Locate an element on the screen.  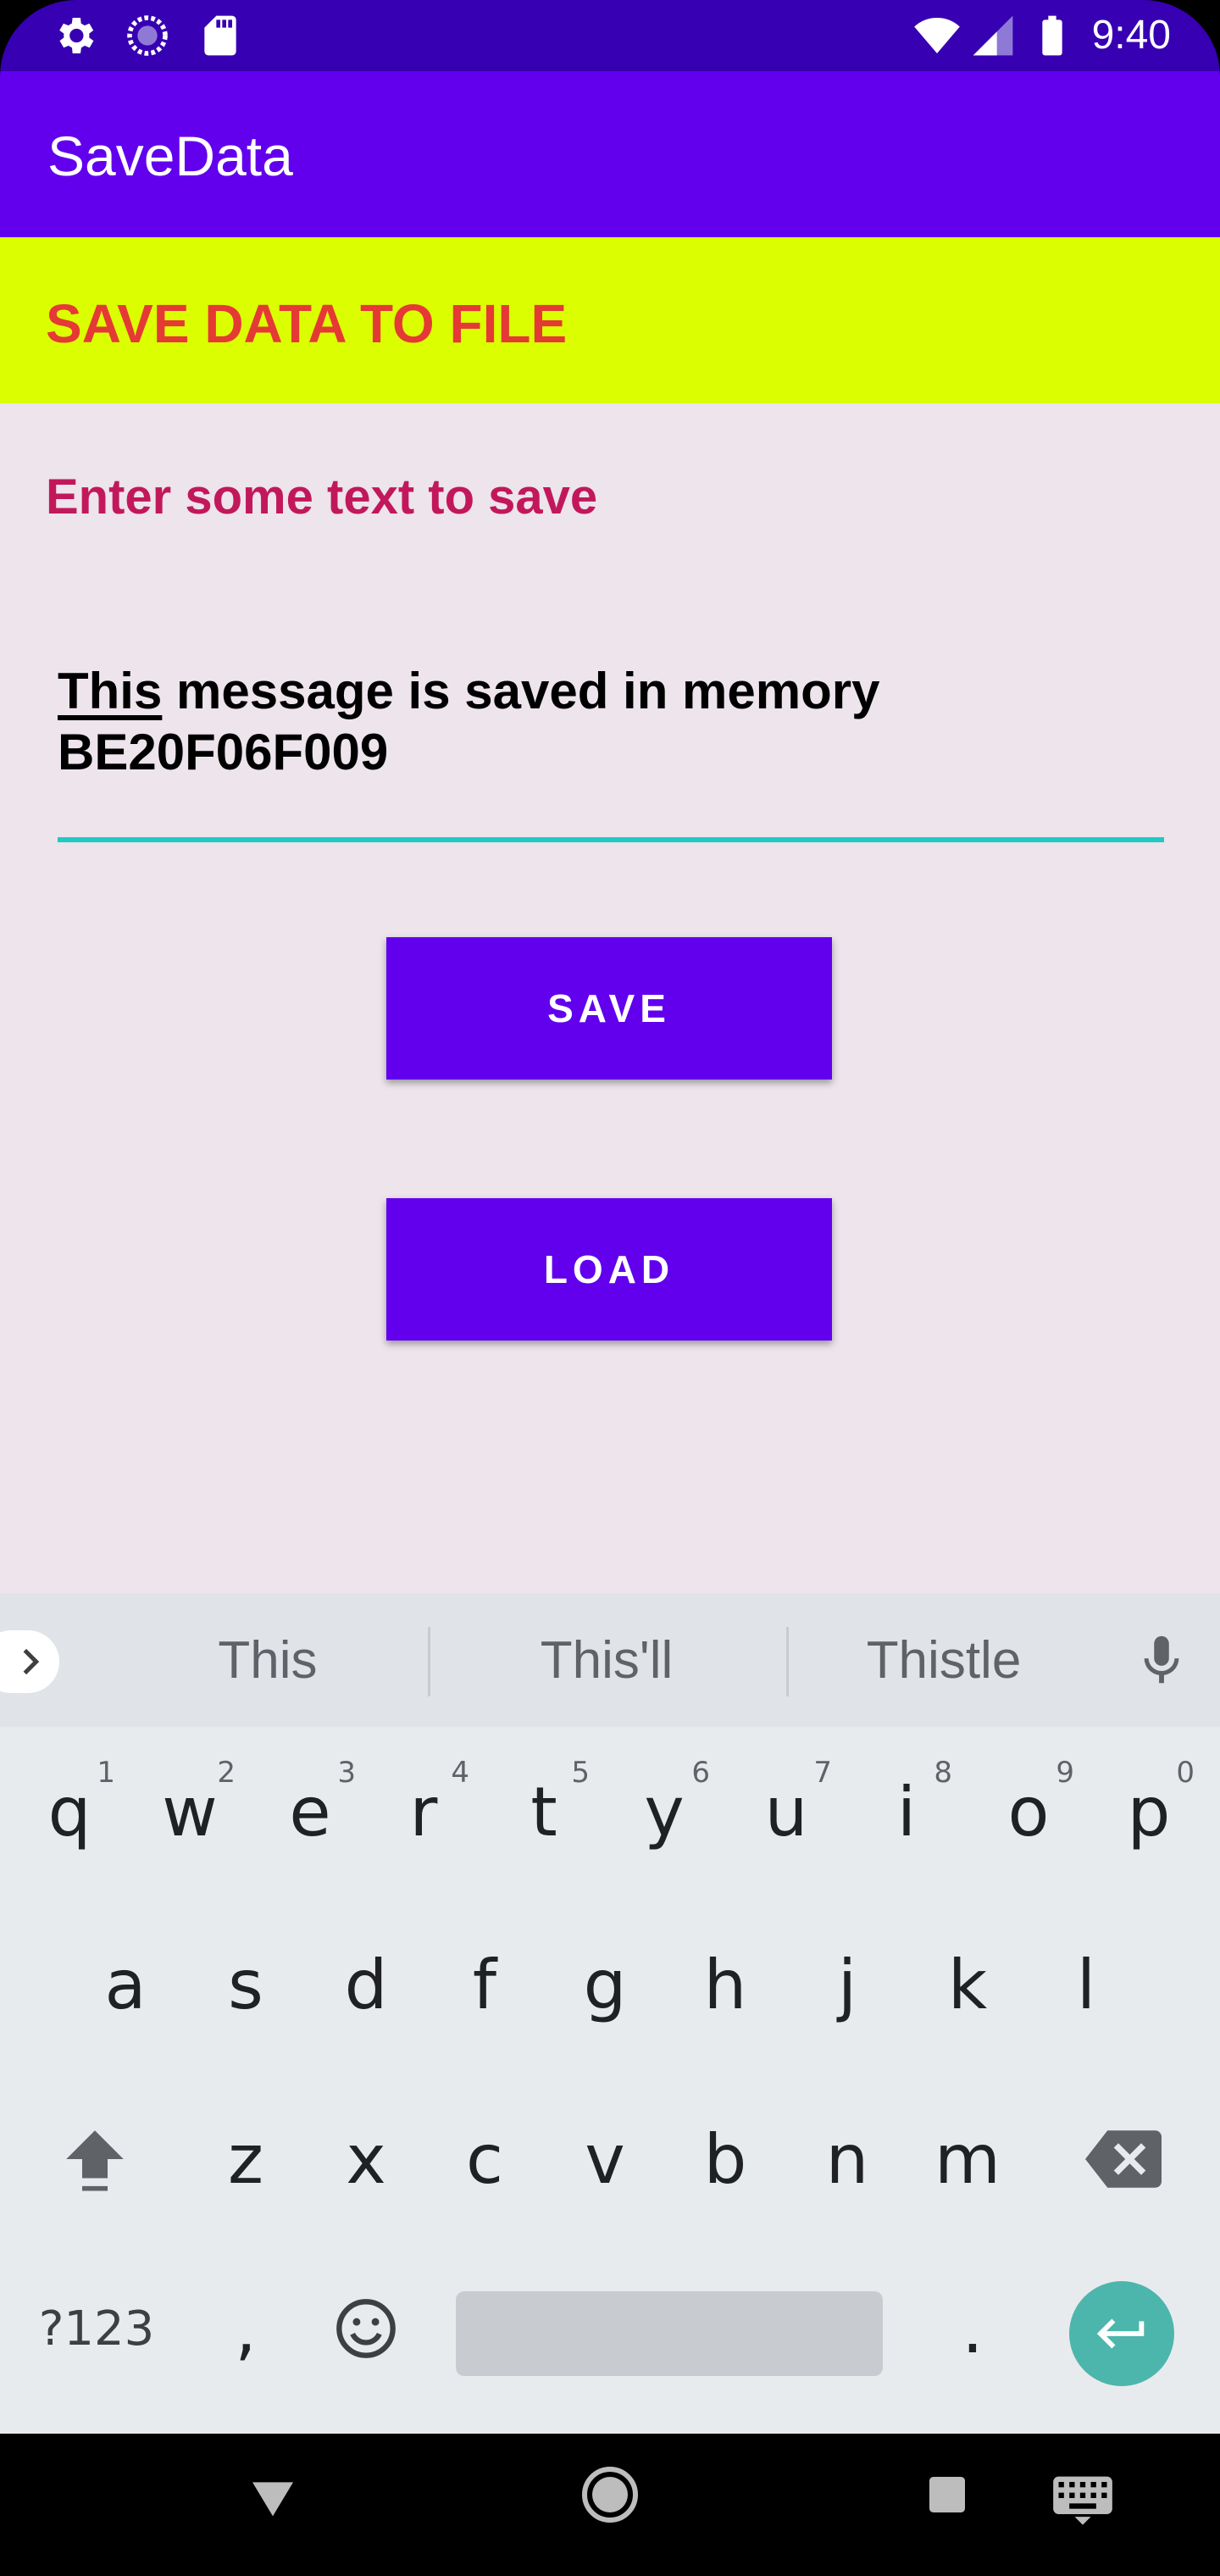
key-hint: 6 is located at coordinates (700, 1773).